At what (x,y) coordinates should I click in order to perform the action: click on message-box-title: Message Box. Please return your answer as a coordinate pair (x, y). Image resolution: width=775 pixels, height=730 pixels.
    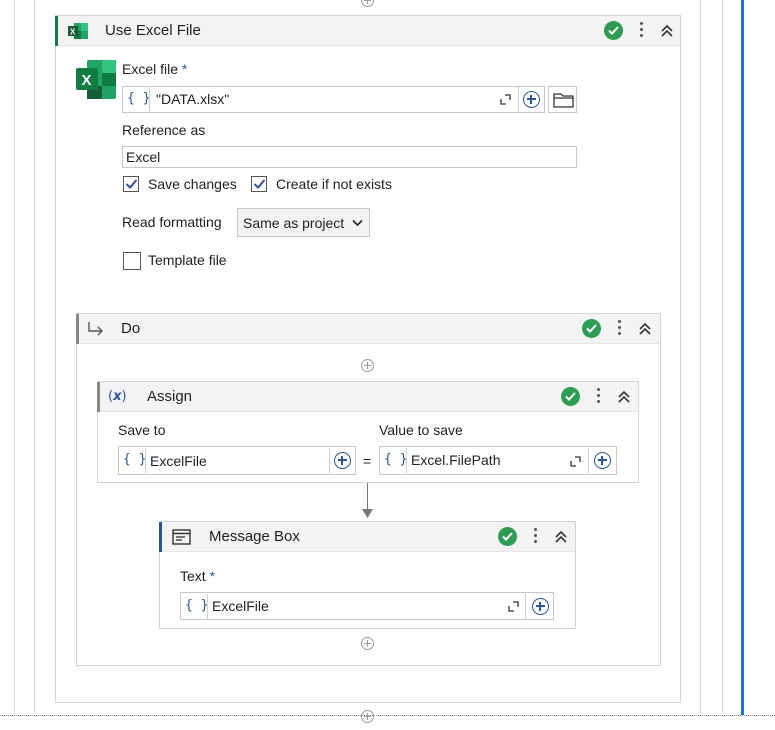
    Looking at the image, I should click on (254, 536).